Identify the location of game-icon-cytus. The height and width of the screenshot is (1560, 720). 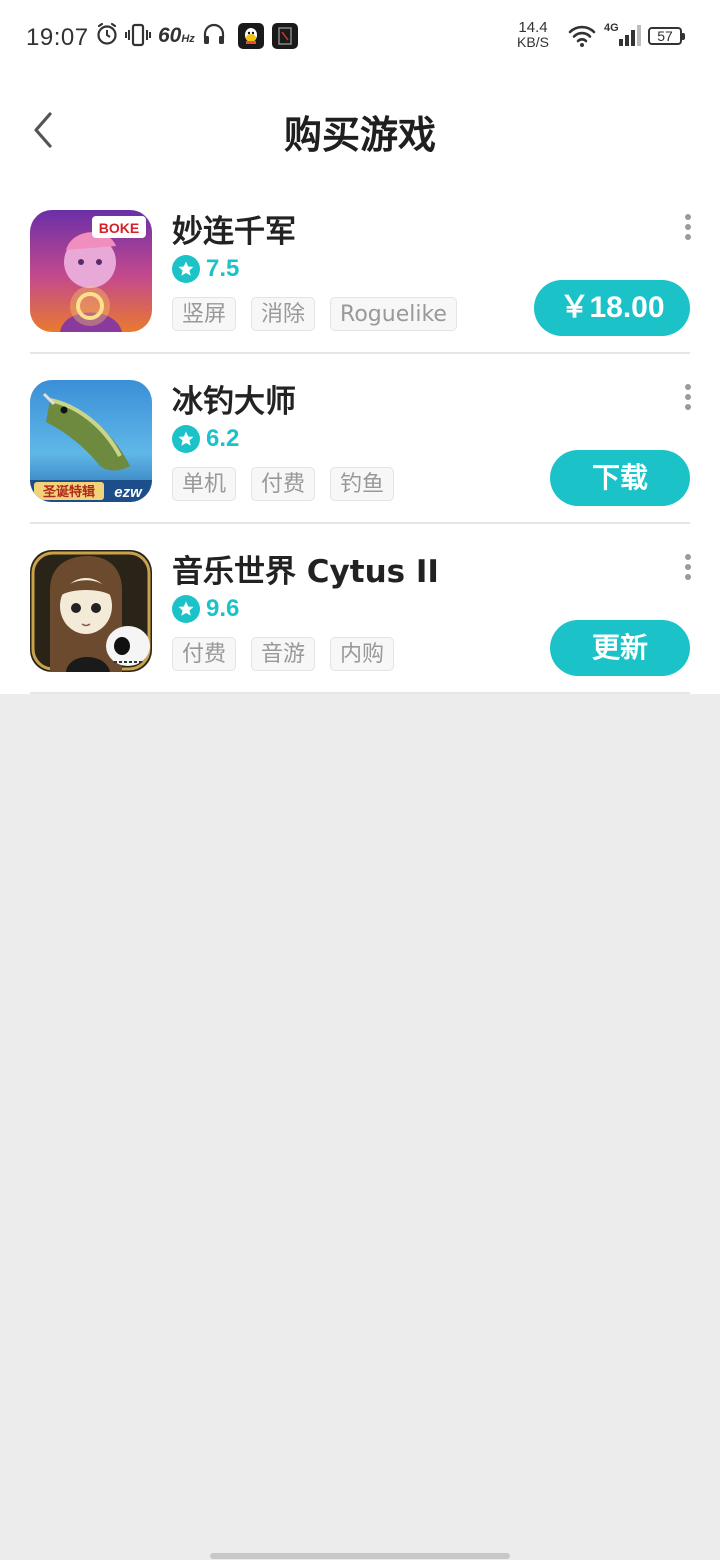
(91, 611).